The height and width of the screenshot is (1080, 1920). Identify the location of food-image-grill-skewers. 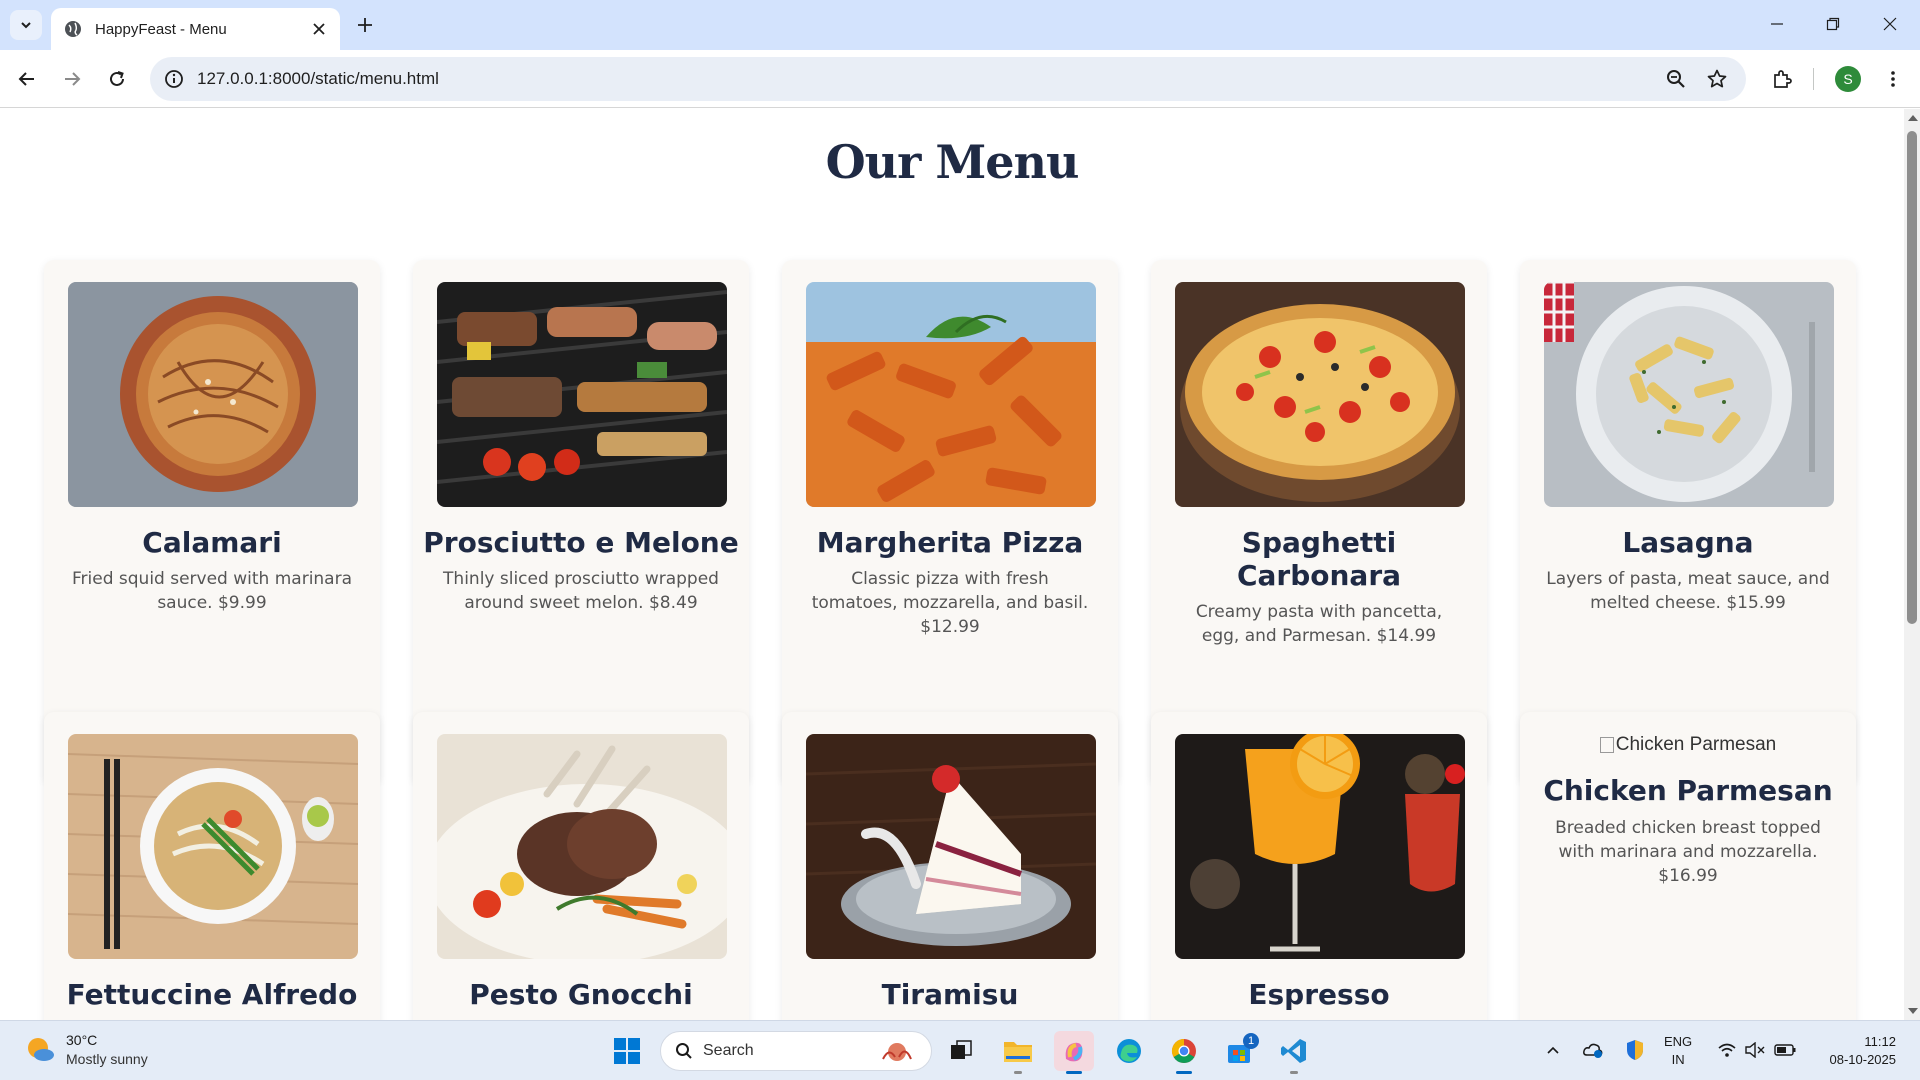
(582, 394).